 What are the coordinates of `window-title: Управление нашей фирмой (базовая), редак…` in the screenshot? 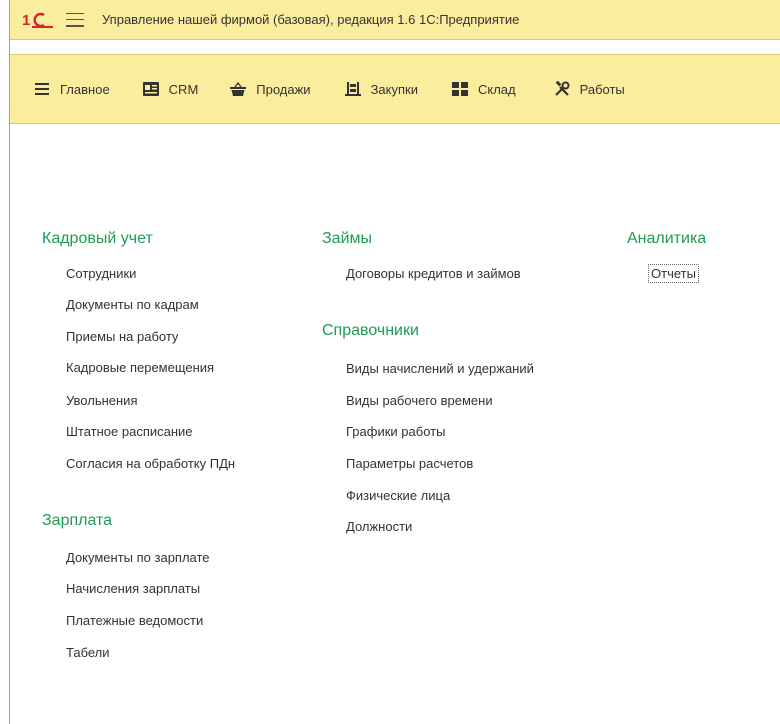 It's located at (311, 19).